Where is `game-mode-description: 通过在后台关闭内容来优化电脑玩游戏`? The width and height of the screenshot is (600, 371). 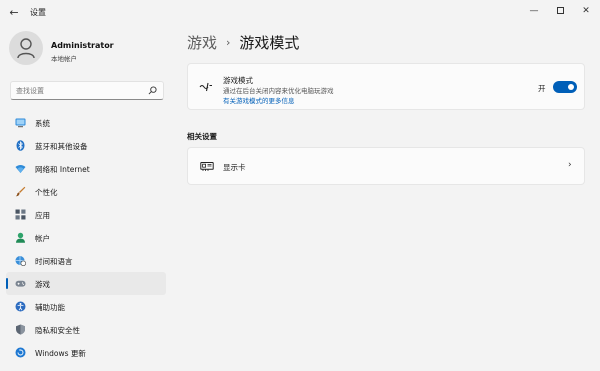 game-mode-description: 通过在后台关闭内容来优化电脑玩游戏 is located at coordinates (278, 91).